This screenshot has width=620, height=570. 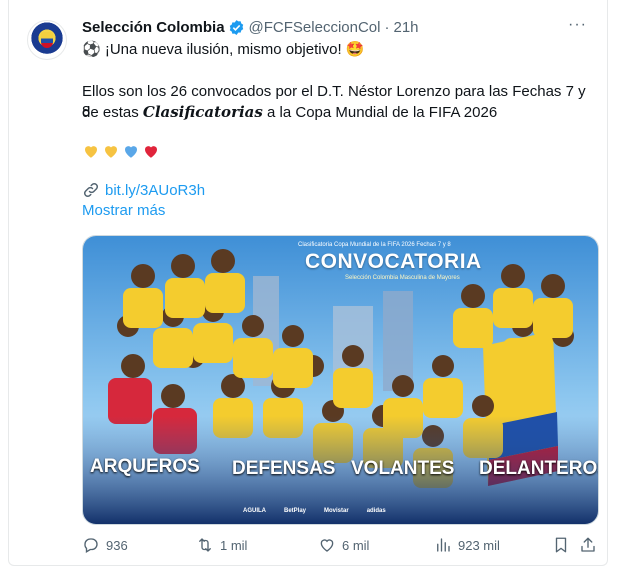 I want to click on tweet-headline: ⚽ ¡Una nueva ilusión, mismo objetivo! 🤩, so click(x=223, y=49).